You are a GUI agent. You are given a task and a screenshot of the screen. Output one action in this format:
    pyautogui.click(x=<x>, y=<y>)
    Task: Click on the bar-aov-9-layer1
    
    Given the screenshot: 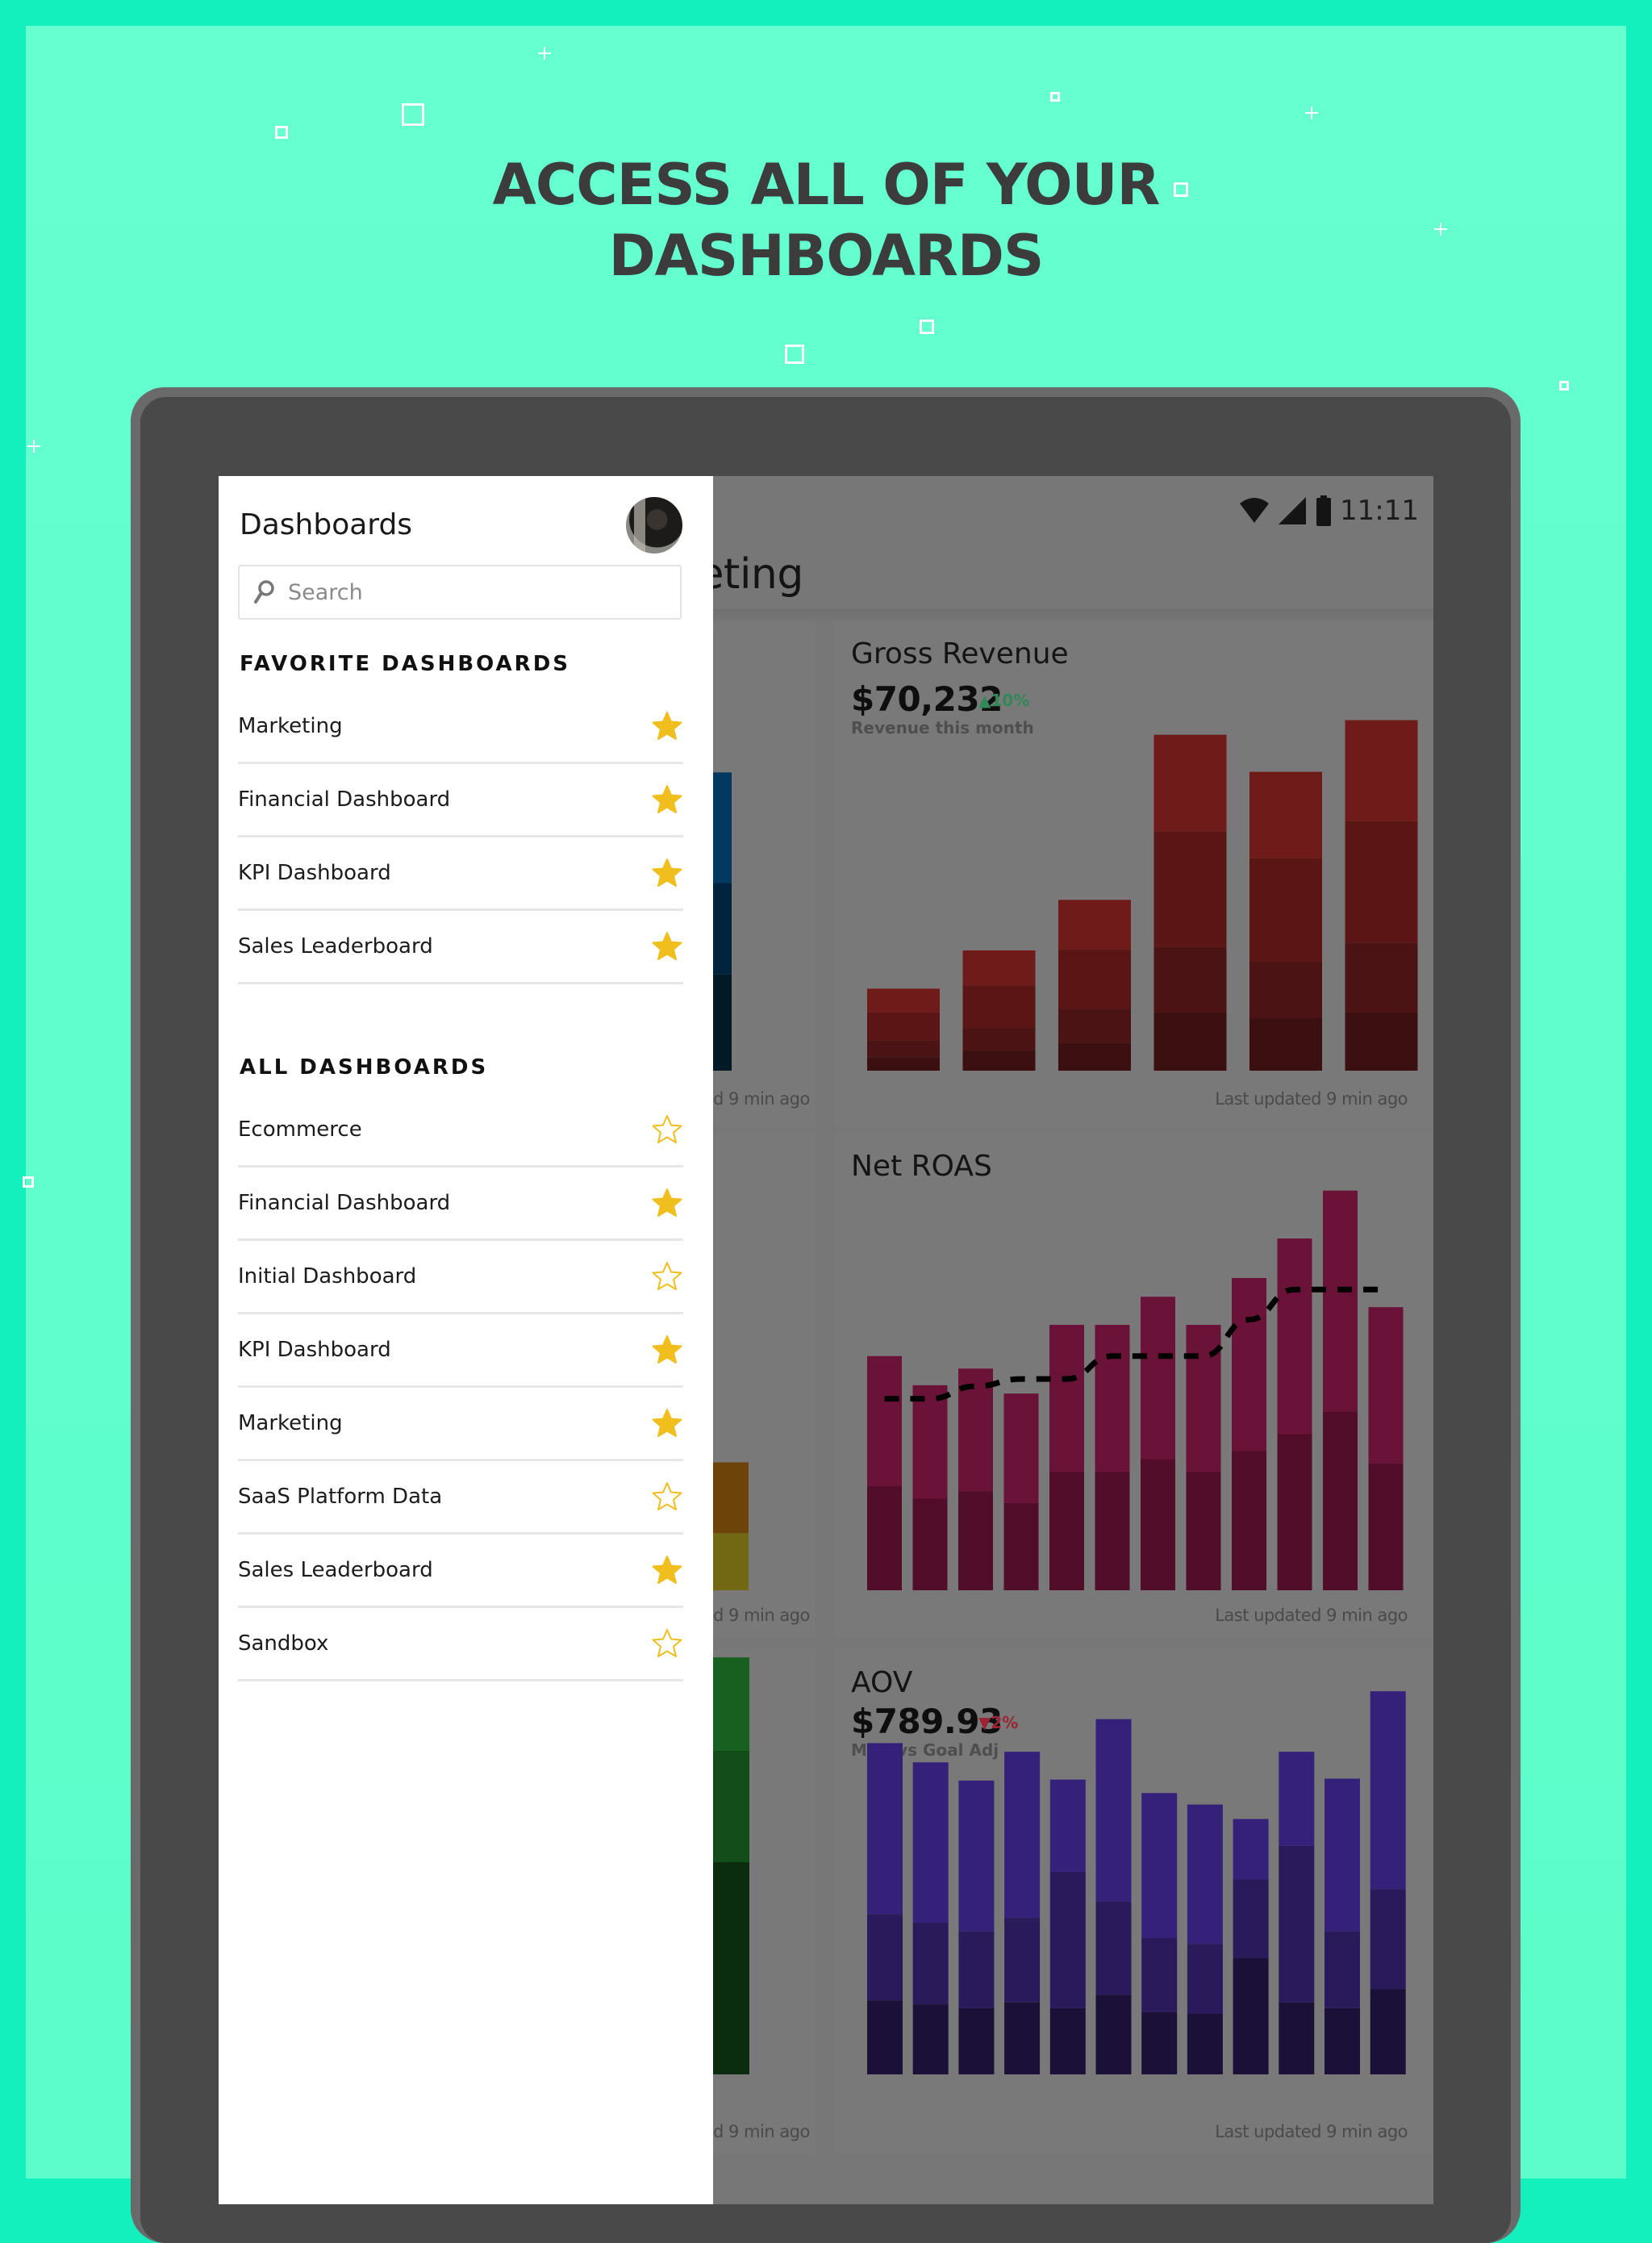 What is the action you would take?
    pyautogui.click(x=1251, y=2016)
    